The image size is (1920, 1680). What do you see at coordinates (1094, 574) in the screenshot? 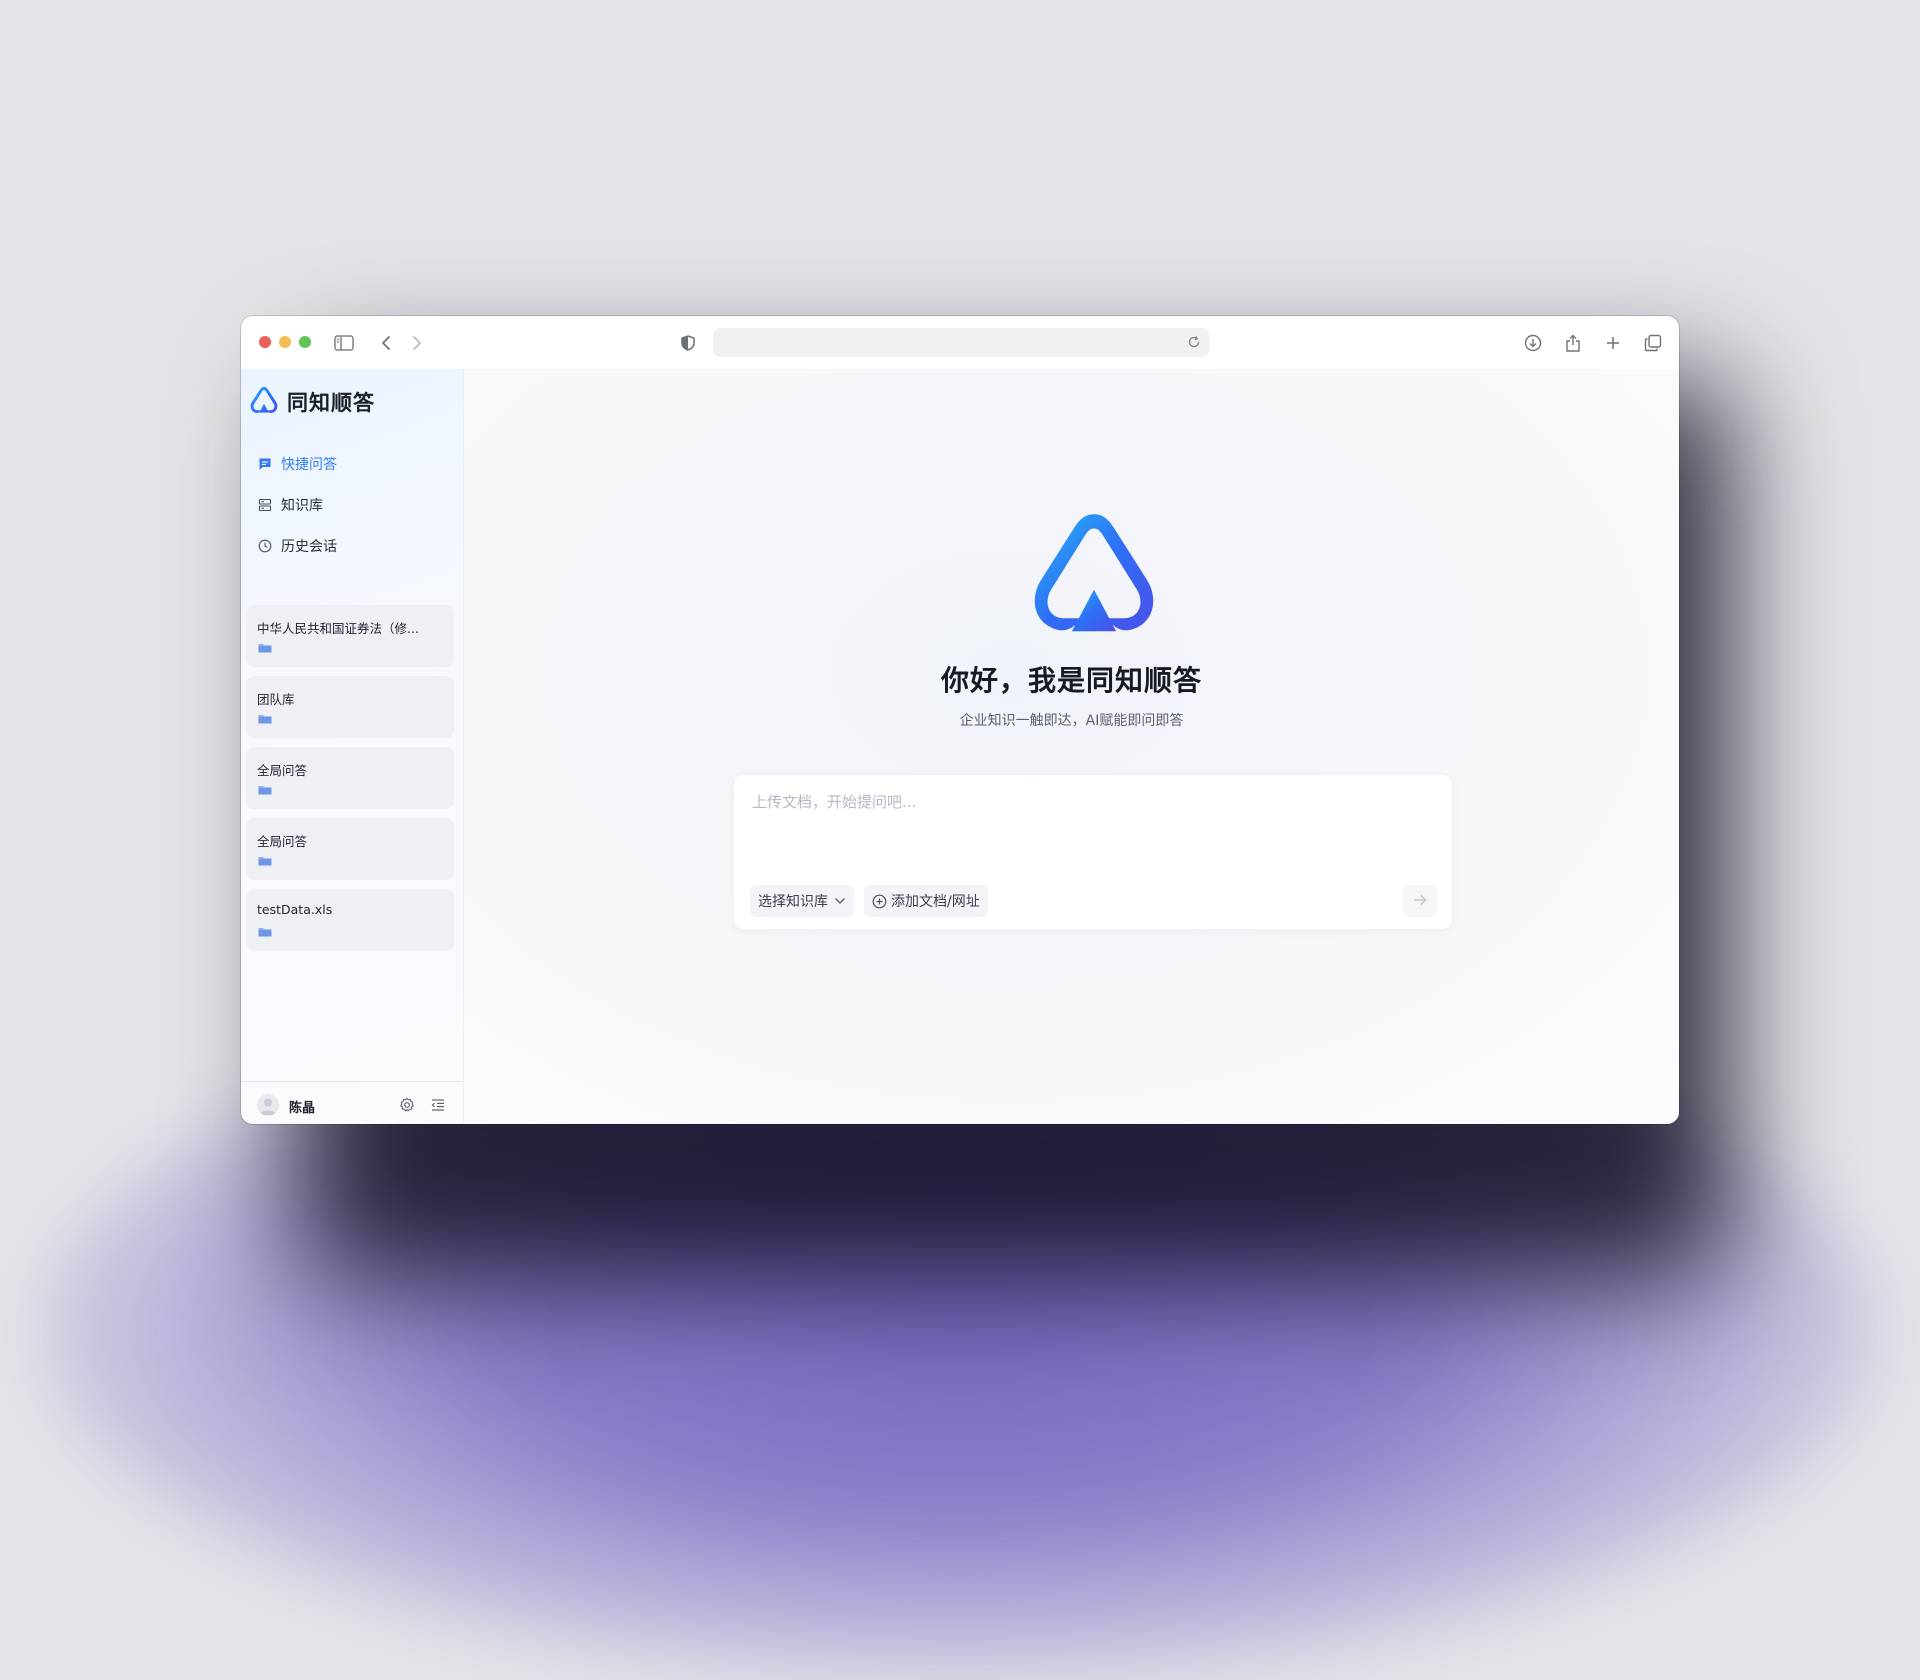
I see `hero-logo-icon` at bounding box center [1094, 574].